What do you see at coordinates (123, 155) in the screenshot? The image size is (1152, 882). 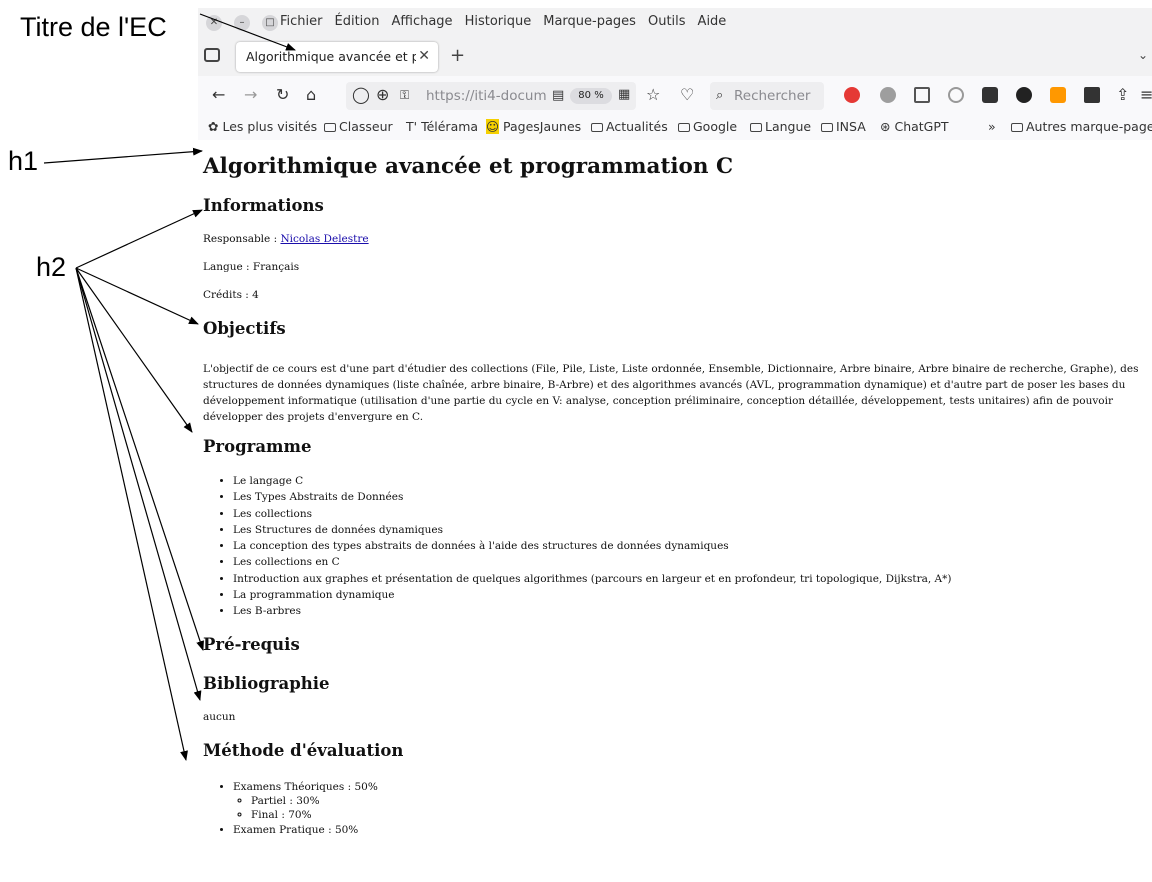 I see `arrow-h1` at bounding box center [123, 155].